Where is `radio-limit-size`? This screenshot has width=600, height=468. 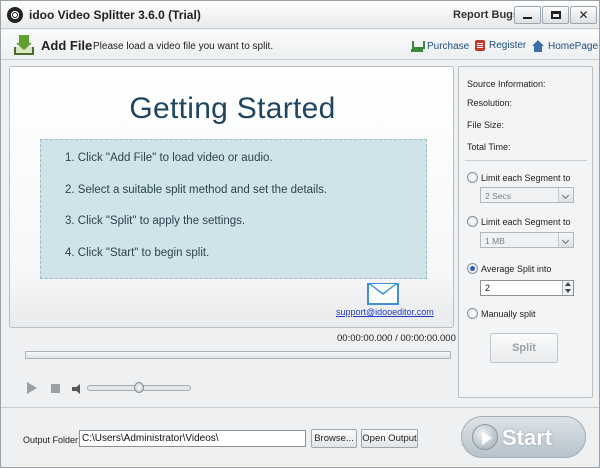
radio-limit-size is located at coordinates (472, 221).